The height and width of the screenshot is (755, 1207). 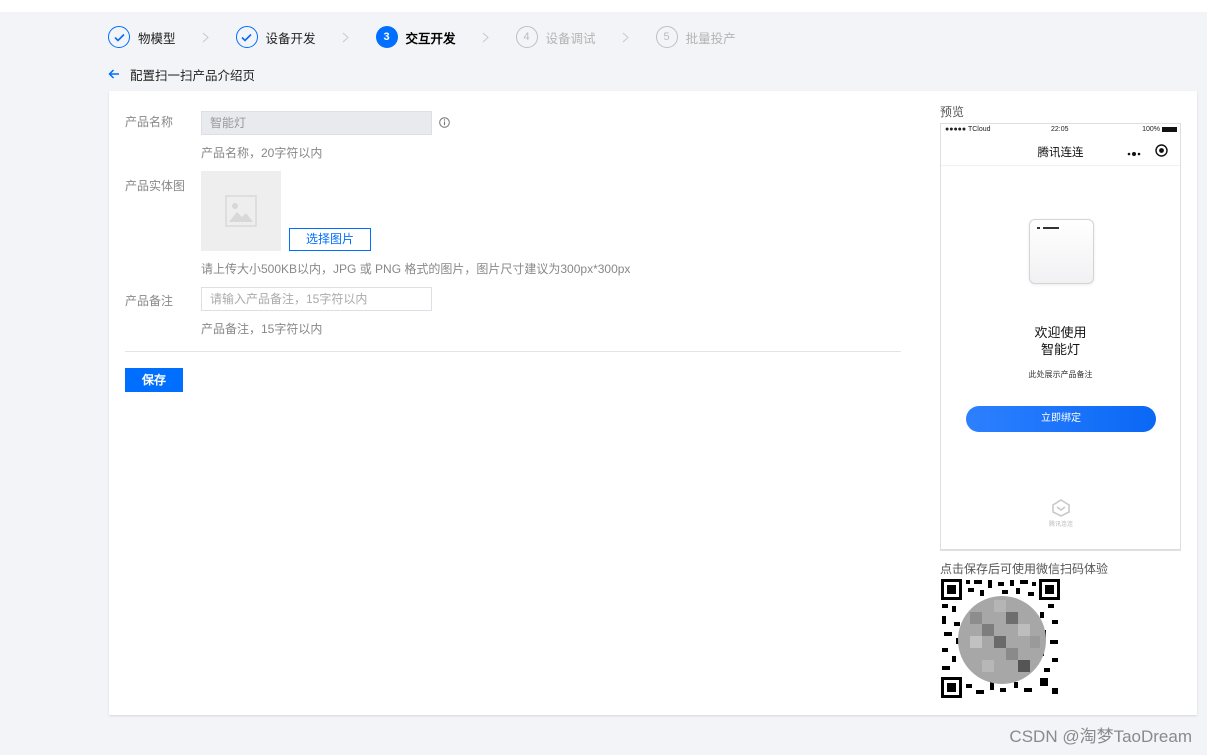 I want to click on divider, so click(x=513, y=351).